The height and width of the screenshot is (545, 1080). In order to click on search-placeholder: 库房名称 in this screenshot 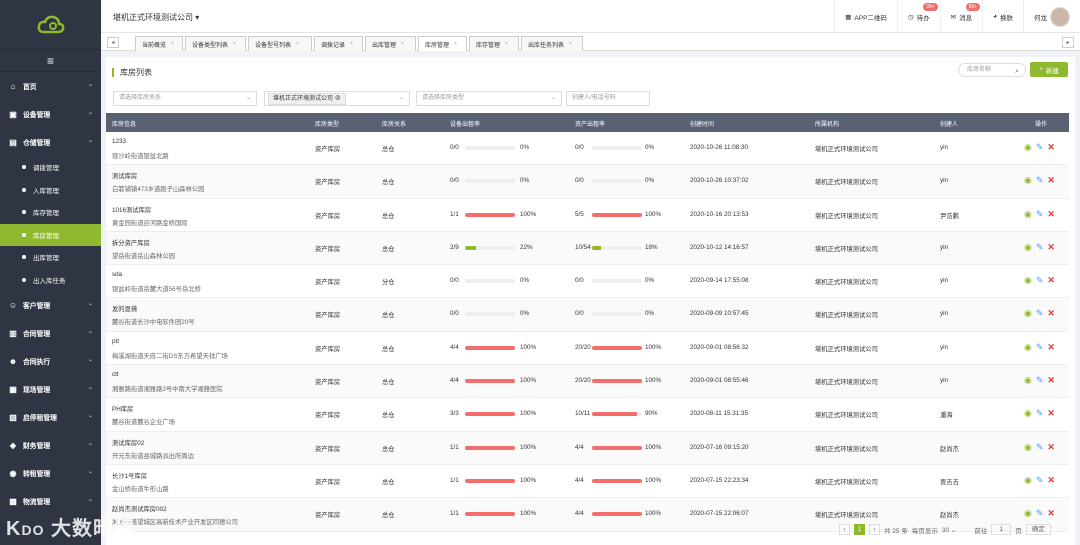, I will do `click(979, 70)`.